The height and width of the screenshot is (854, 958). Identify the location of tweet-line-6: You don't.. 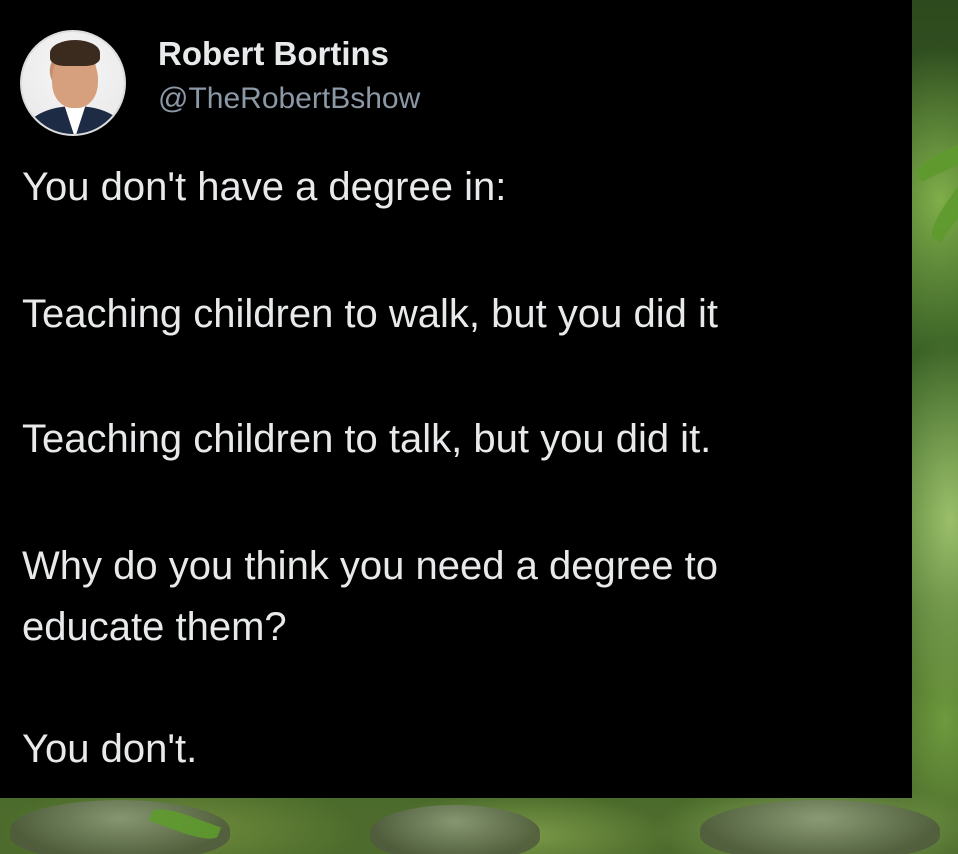
(110, 749).